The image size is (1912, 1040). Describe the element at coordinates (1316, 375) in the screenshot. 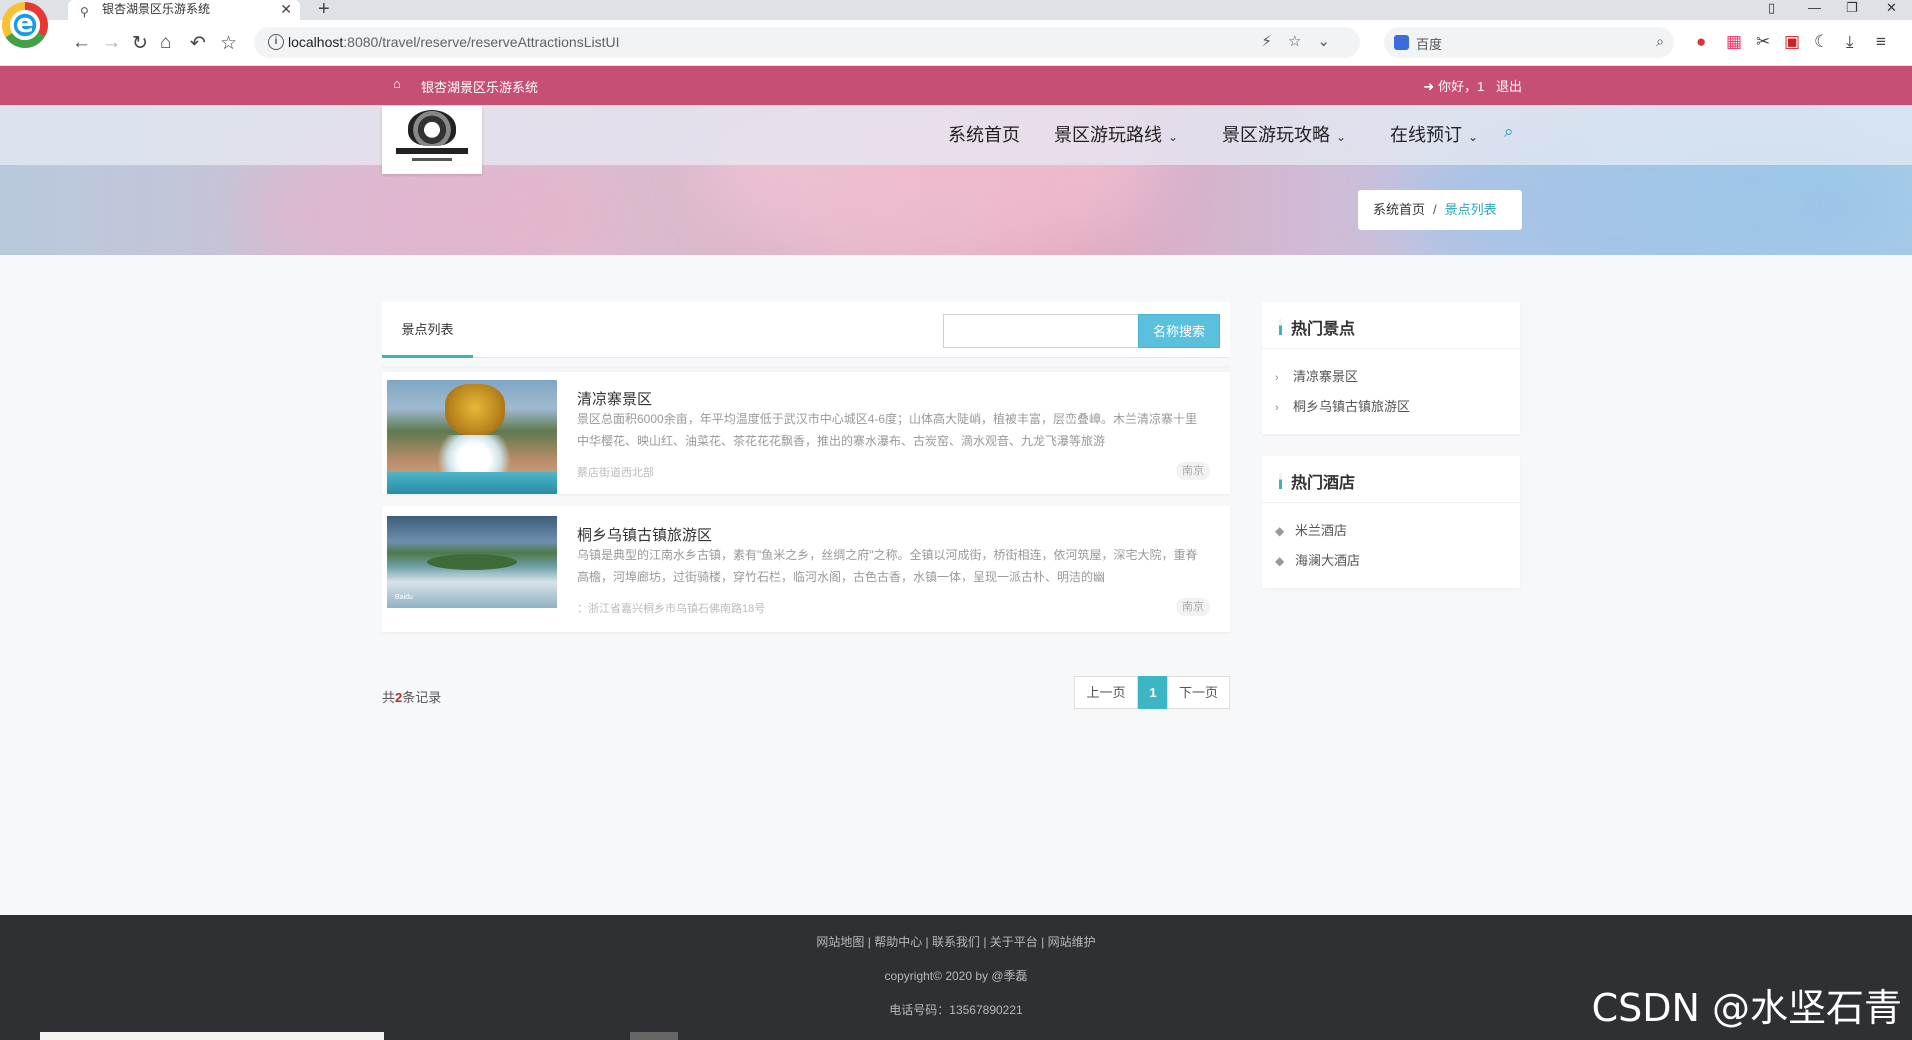

I see `hot-spot-item: › 清凉寨景区` at that location.